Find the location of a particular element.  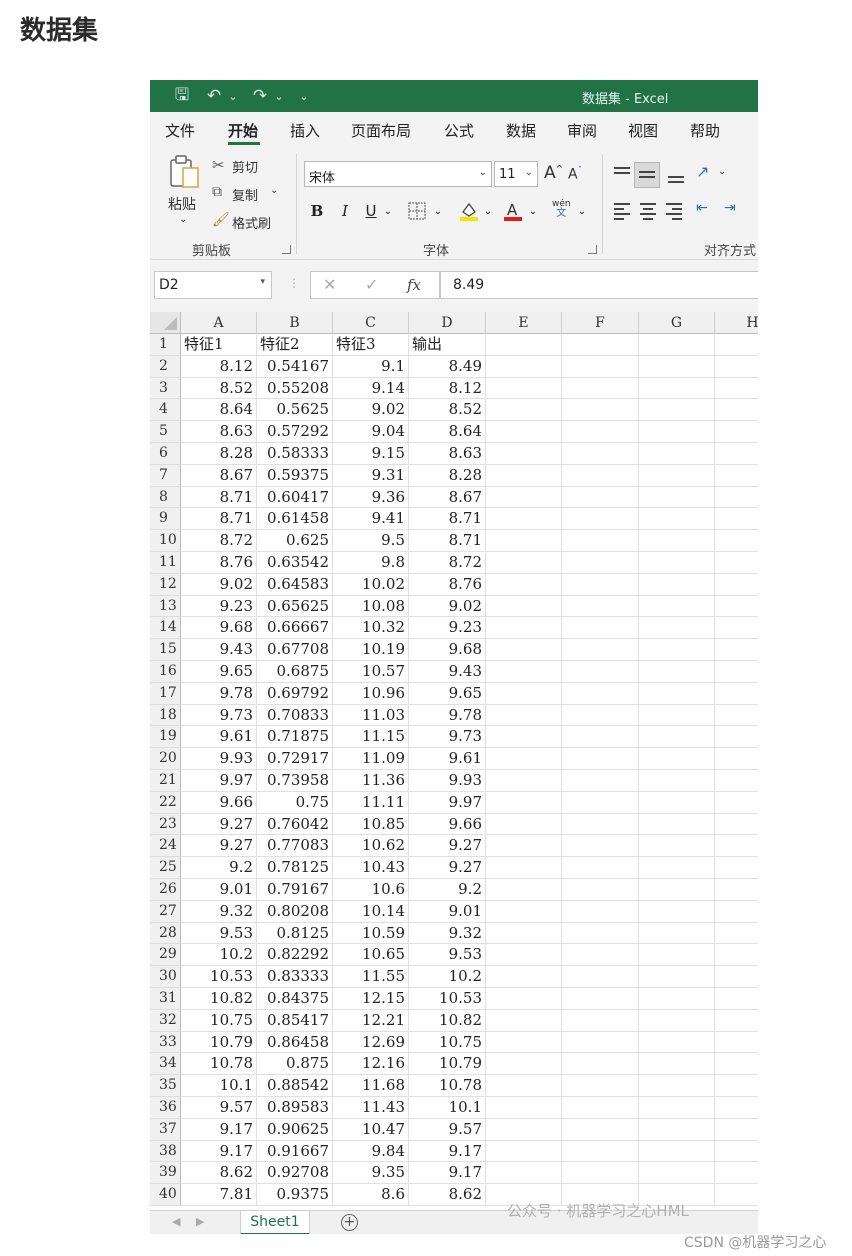

align-middle-icon is located at coordinates (647, 175).